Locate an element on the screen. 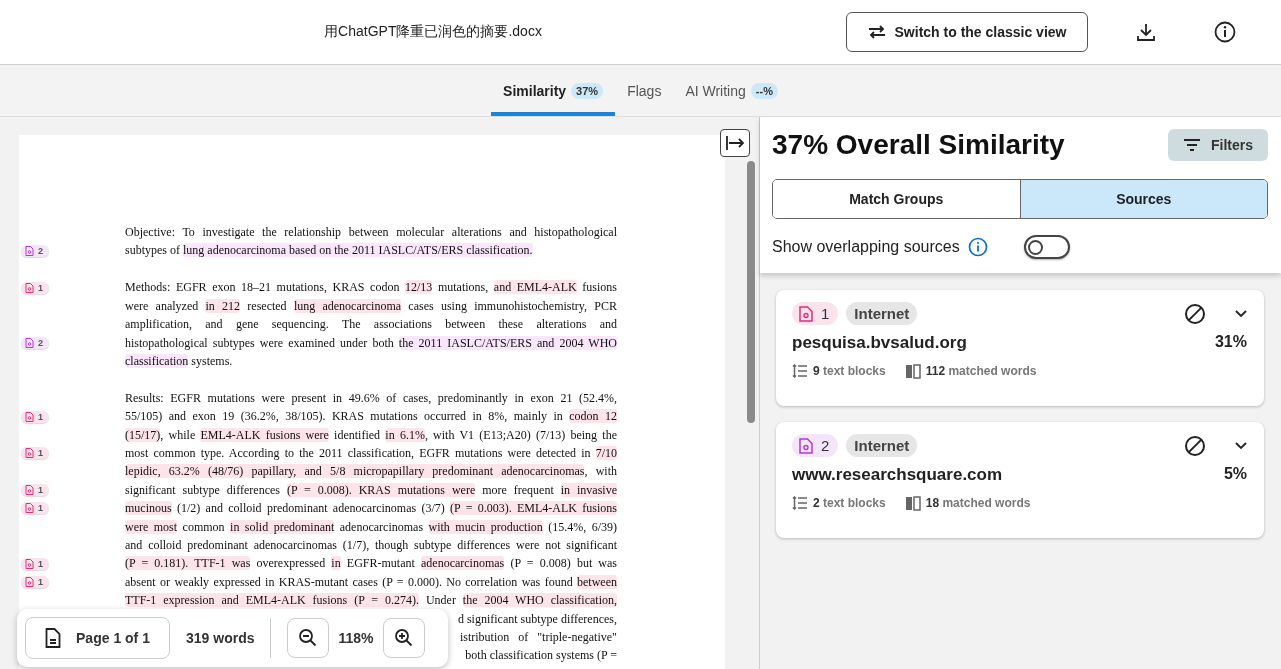  collapse-panel-button is located at coordinates (735, 143).